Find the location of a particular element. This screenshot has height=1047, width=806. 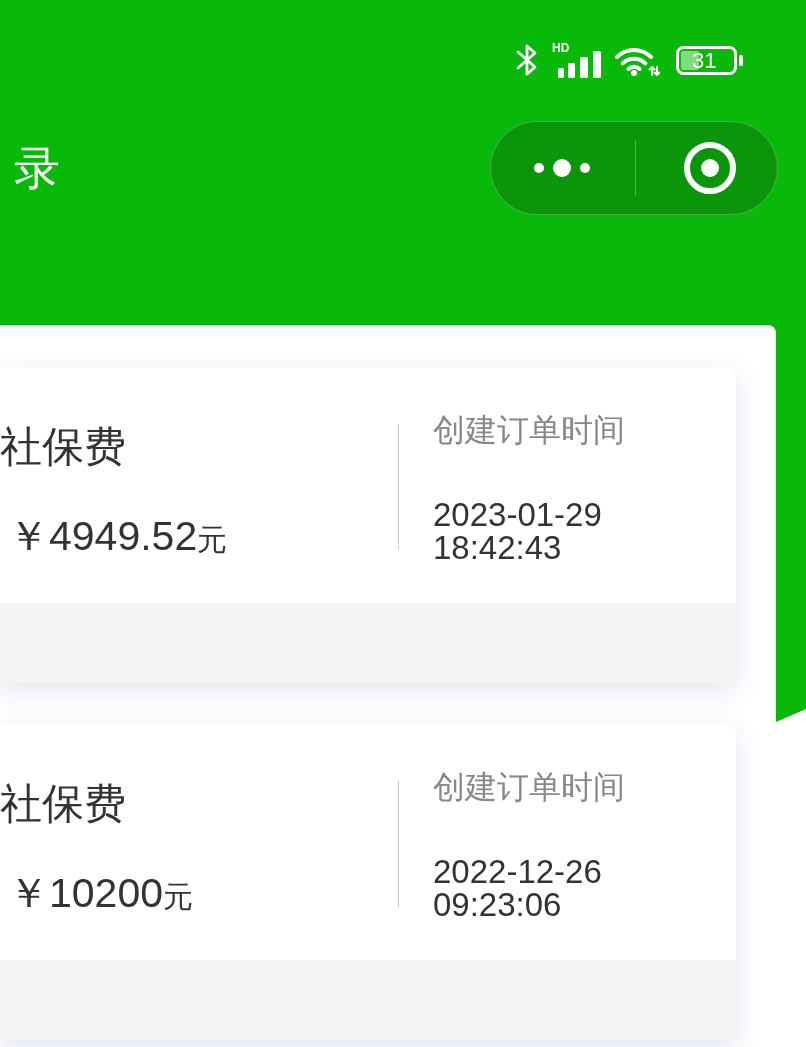

amount-text: ￥10200元 is located at coordinates (100, 893).